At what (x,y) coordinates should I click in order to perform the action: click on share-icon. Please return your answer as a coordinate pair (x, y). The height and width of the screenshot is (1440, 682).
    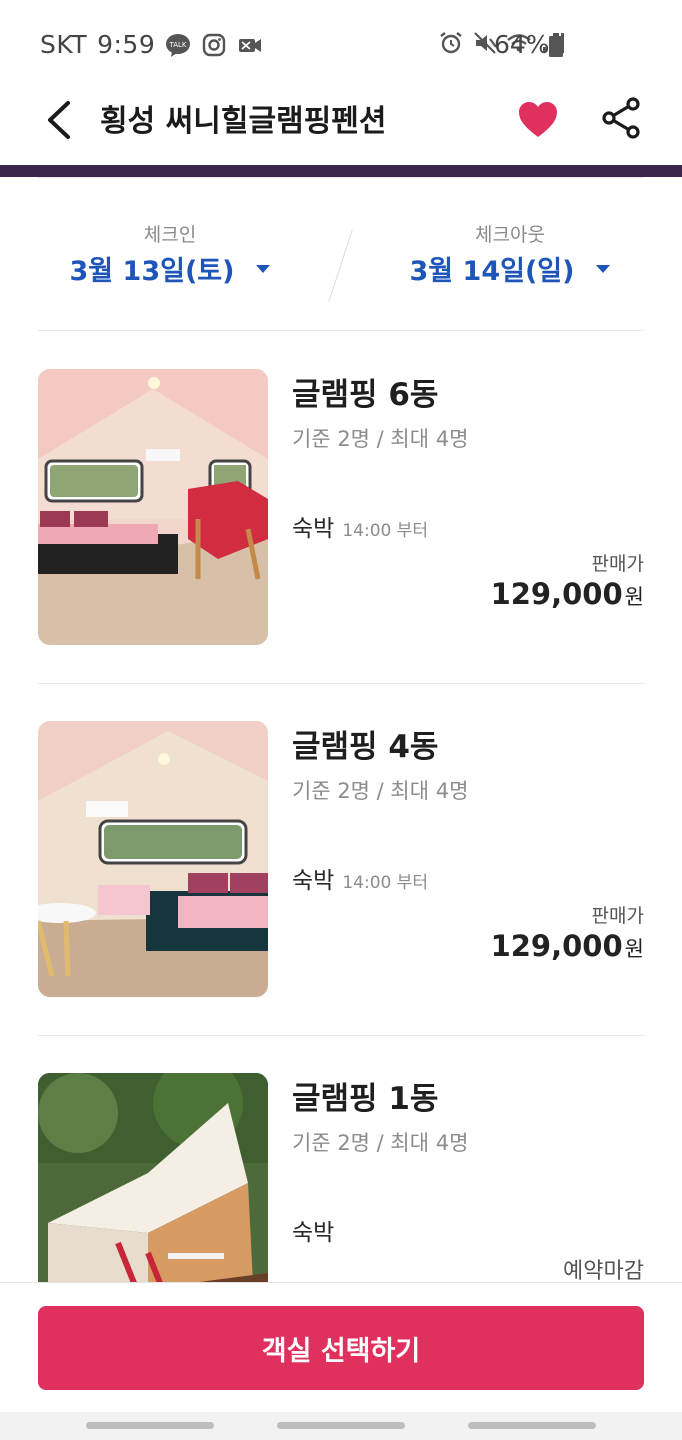
    Looking at the image, I should click on (621, 118).